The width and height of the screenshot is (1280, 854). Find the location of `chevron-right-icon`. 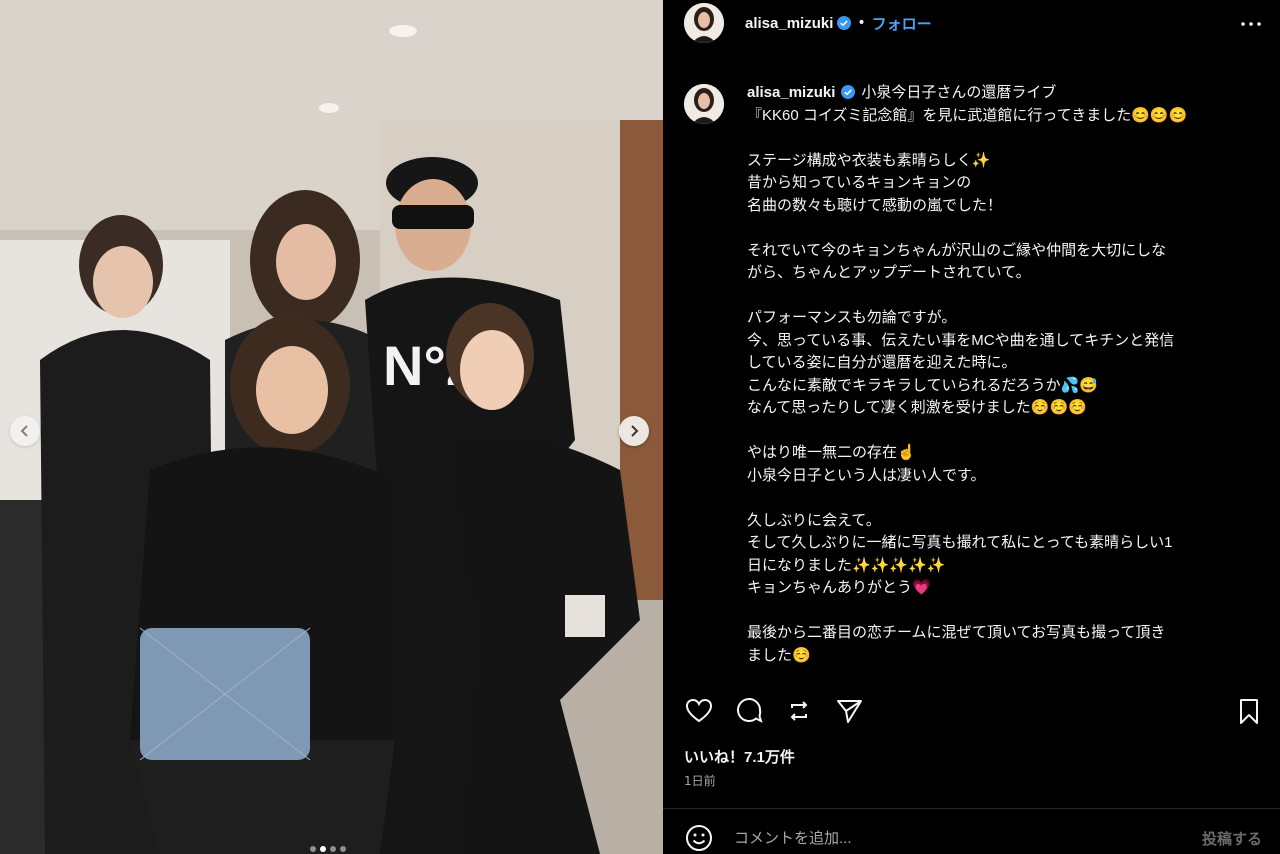

chevron-right-icon is located at coordinates (635, 431).